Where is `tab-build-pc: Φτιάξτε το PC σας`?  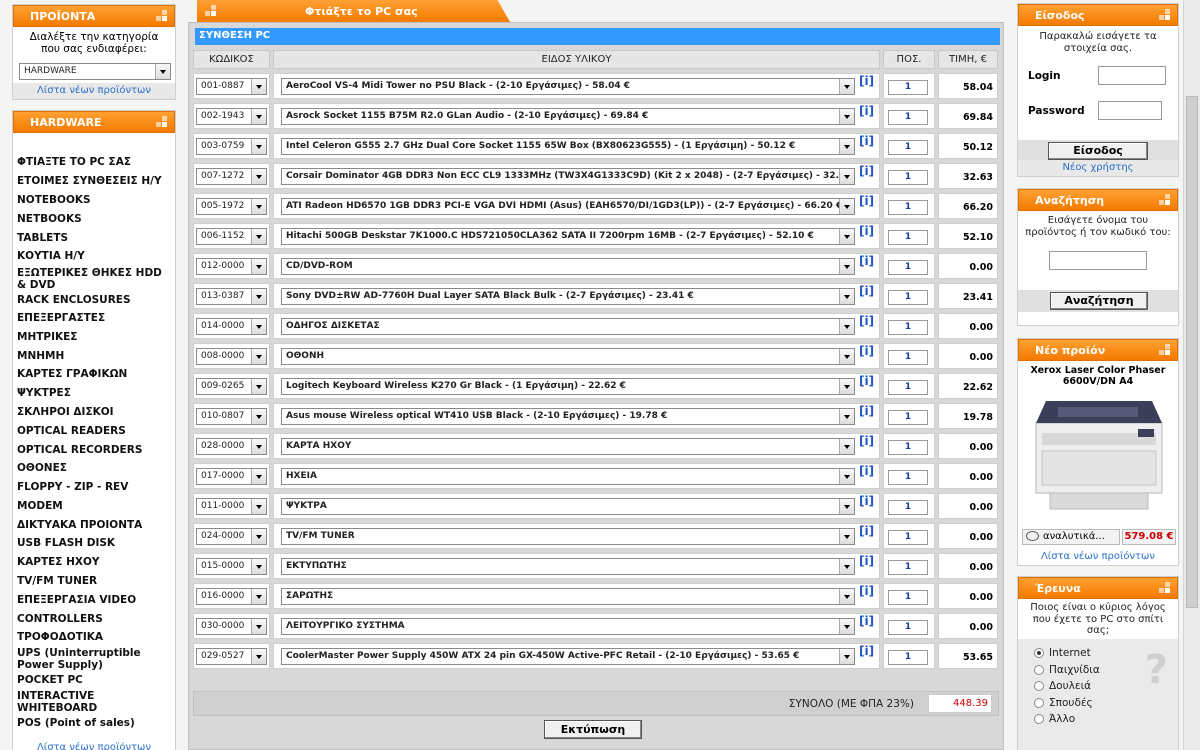 tab-build-pc: Φτιάξτε το PC σας is located at coordinates (353, 11).